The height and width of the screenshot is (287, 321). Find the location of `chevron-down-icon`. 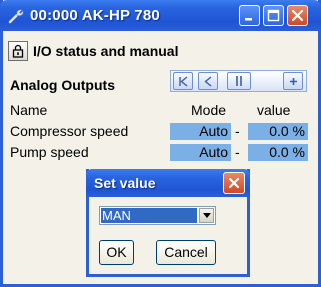

chevron-down-icon is located at coordinates (207, 215).